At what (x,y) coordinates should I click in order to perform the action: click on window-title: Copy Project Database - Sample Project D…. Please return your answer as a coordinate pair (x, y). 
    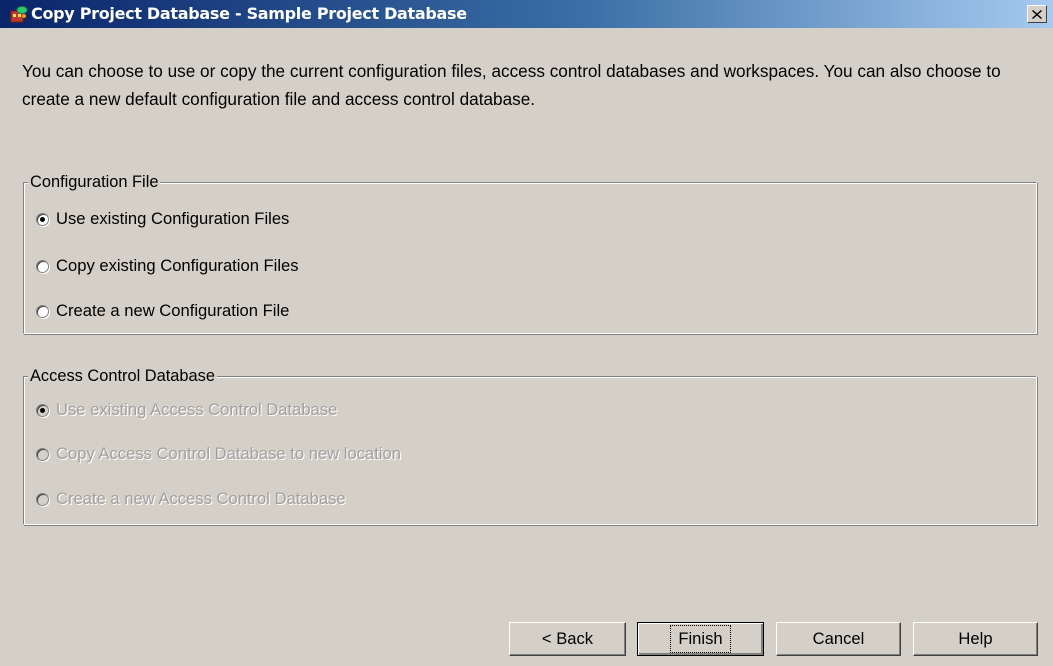
    Looking at the image, I should click on (249, 13).